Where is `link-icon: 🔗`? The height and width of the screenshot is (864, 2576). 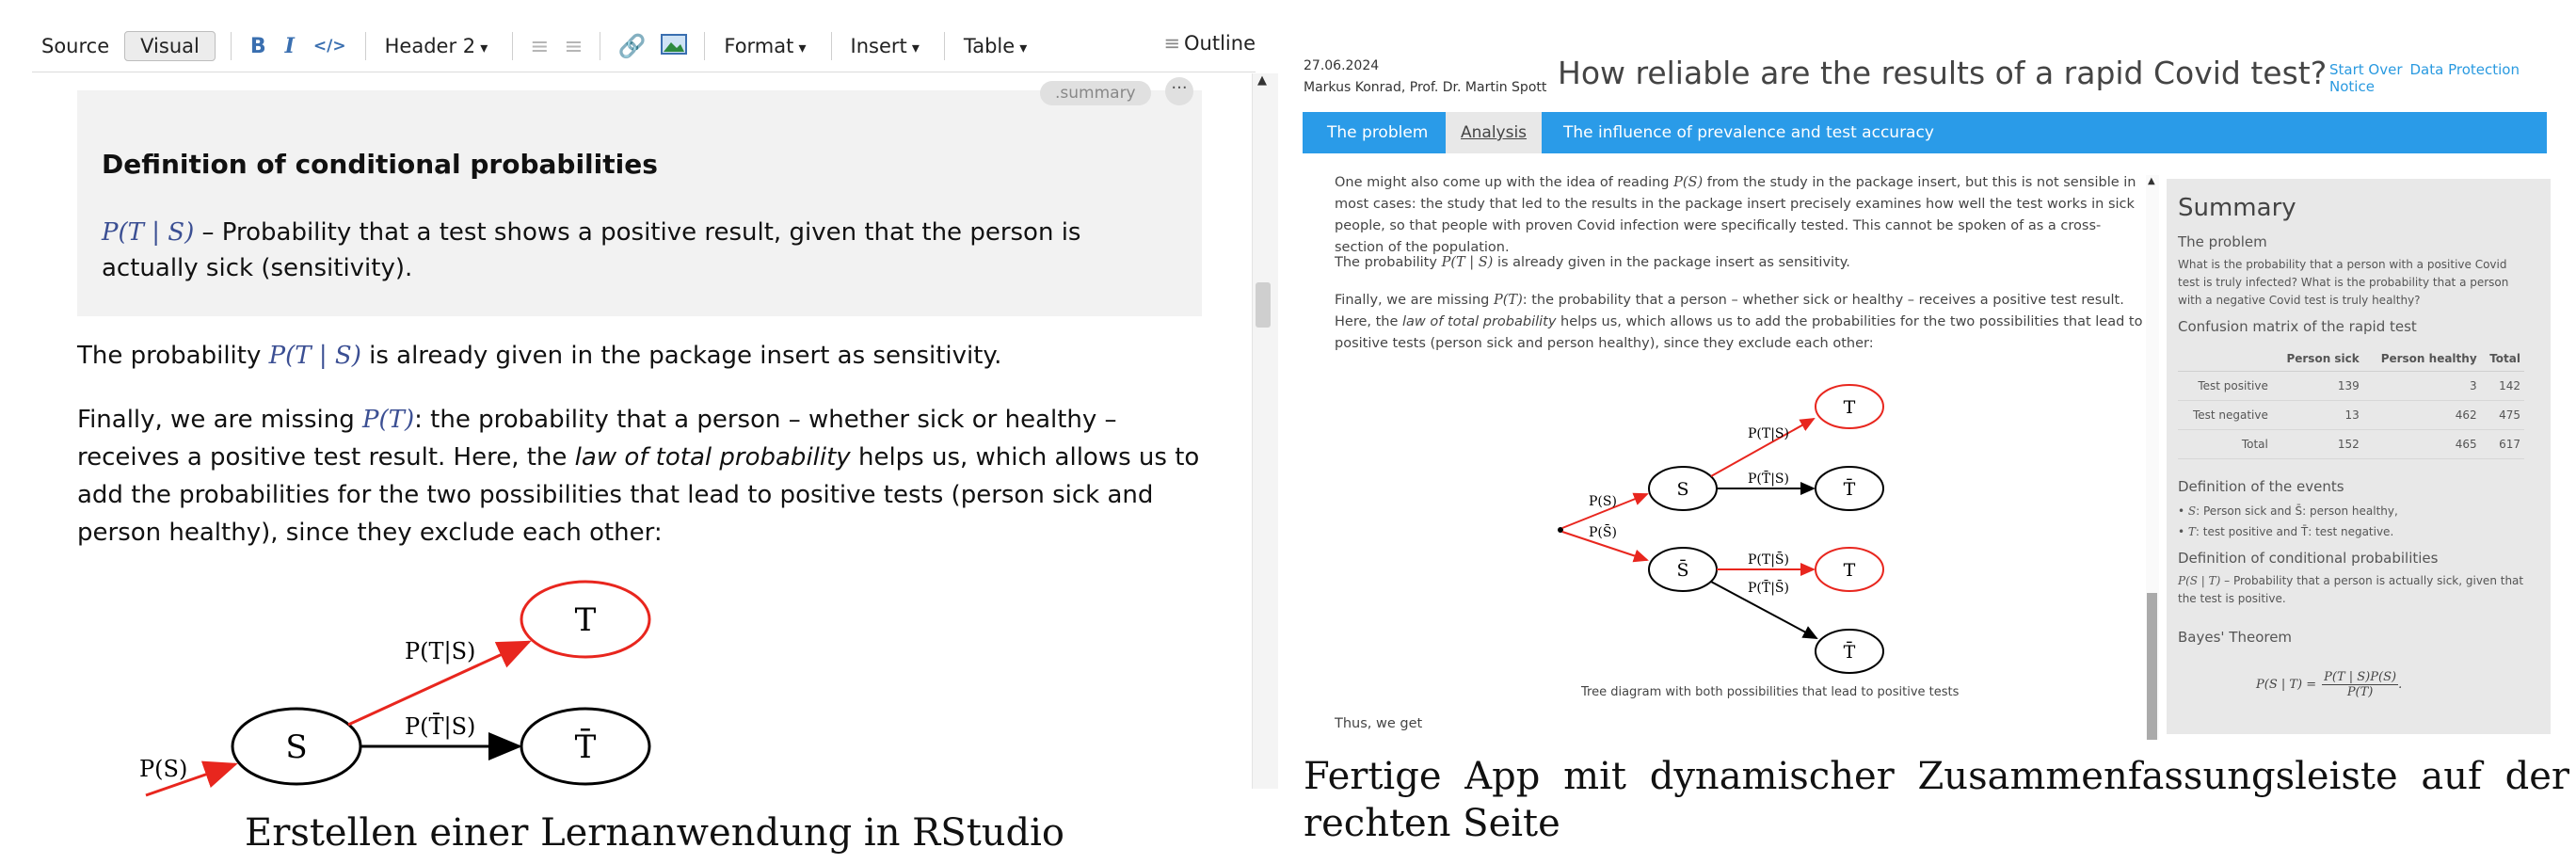 link-icon: 🔗 is located at coordinates (631, 46).